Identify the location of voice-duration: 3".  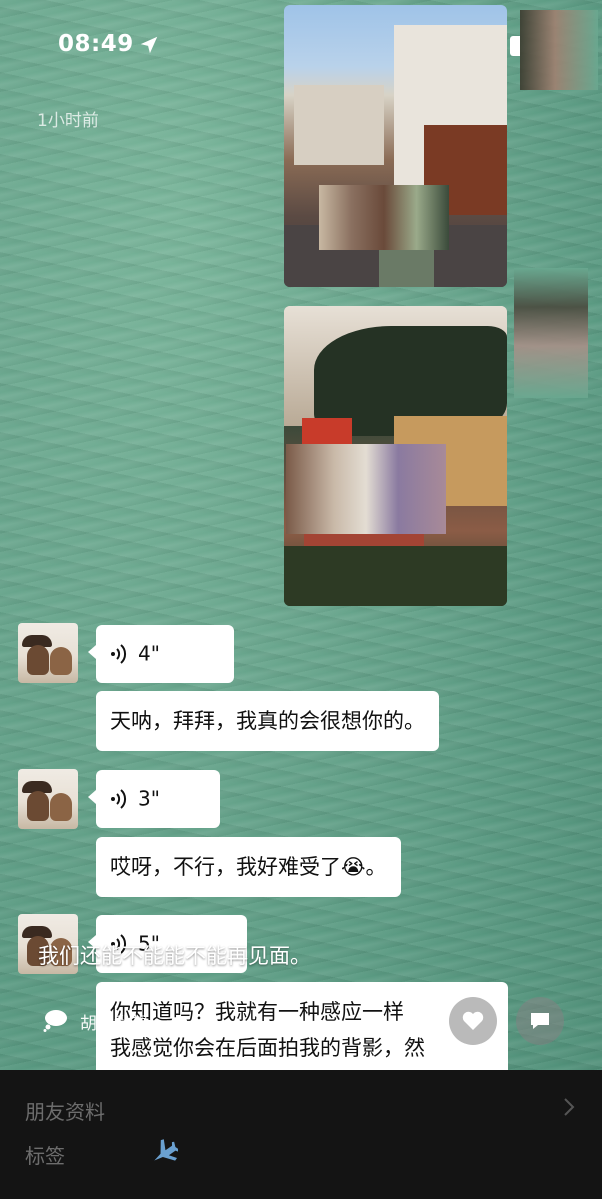
(149, 798).